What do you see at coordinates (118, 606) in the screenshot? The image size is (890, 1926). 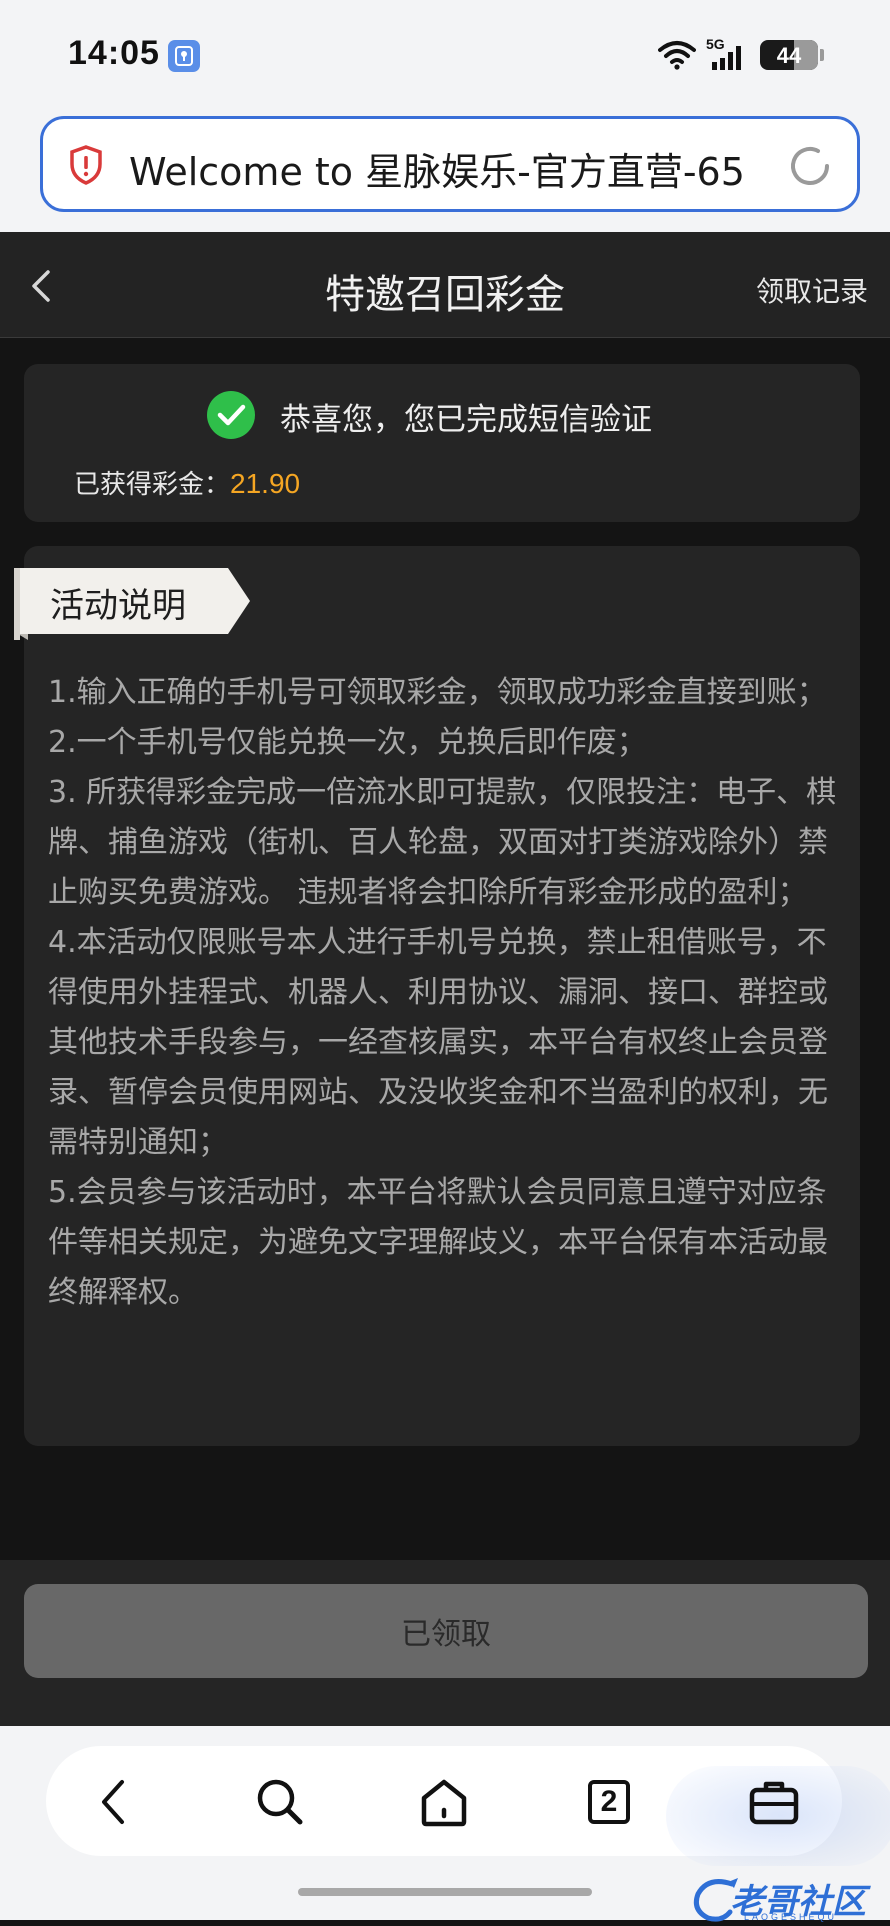 I see `rules-tag-label: 活动说明` at bounding box center [118, 606].